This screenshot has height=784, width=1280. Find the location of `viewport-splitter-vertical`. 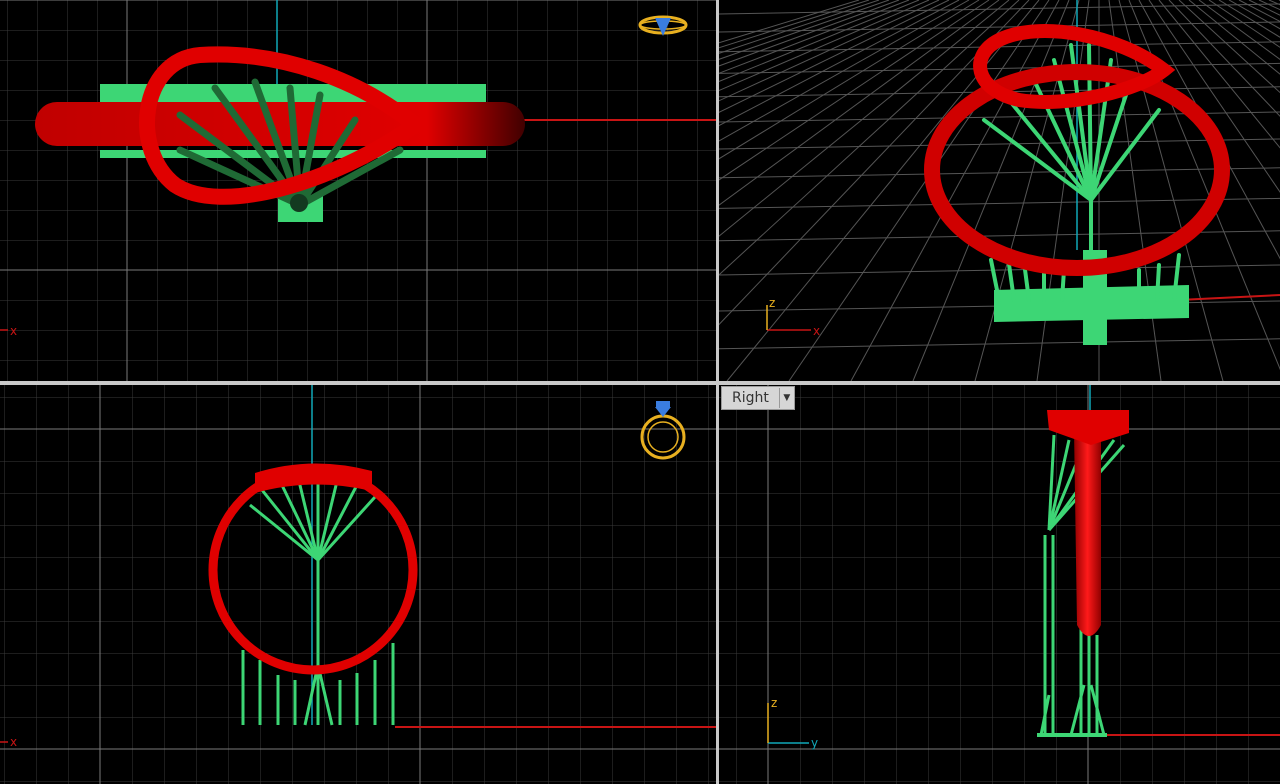

viewport-splitter-vertical is located at coordinates (717, 392).